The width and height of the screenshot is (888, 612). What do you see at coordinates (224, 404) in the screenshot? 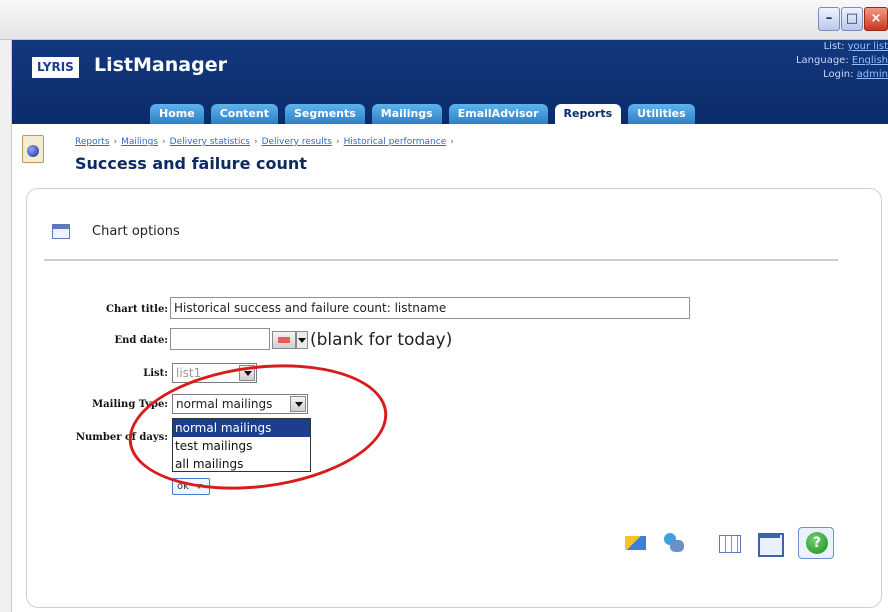
I see `mailing-type-value: normal mailings` at bounding box center [224, 404].